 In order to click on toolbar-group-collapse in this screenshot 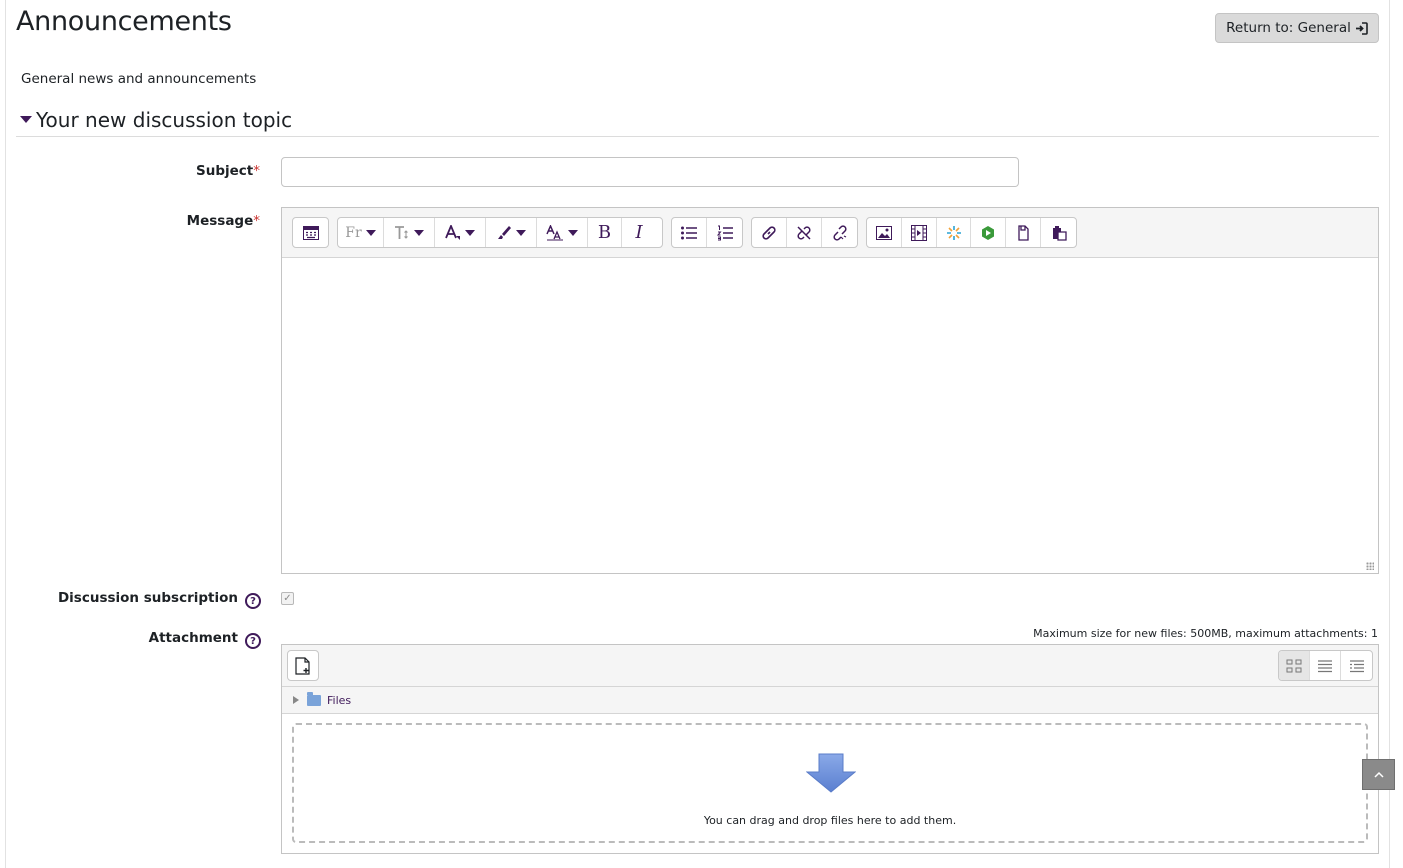, I will do `click(310, 232)`.